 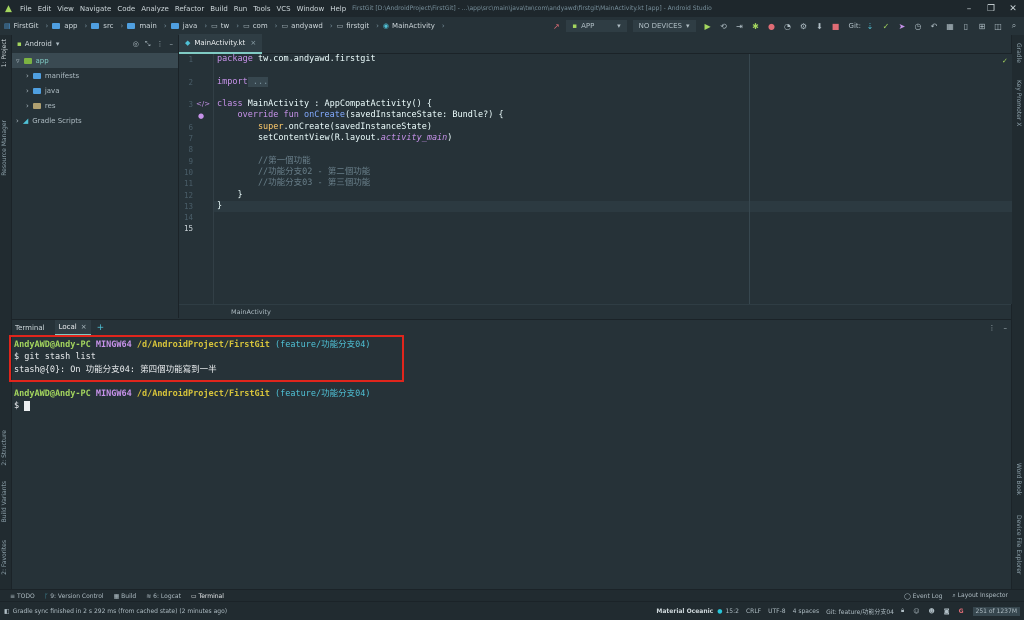 I want to click on tool-device-file-explorer: Device File Explorer, so click(x=1018, y=544).